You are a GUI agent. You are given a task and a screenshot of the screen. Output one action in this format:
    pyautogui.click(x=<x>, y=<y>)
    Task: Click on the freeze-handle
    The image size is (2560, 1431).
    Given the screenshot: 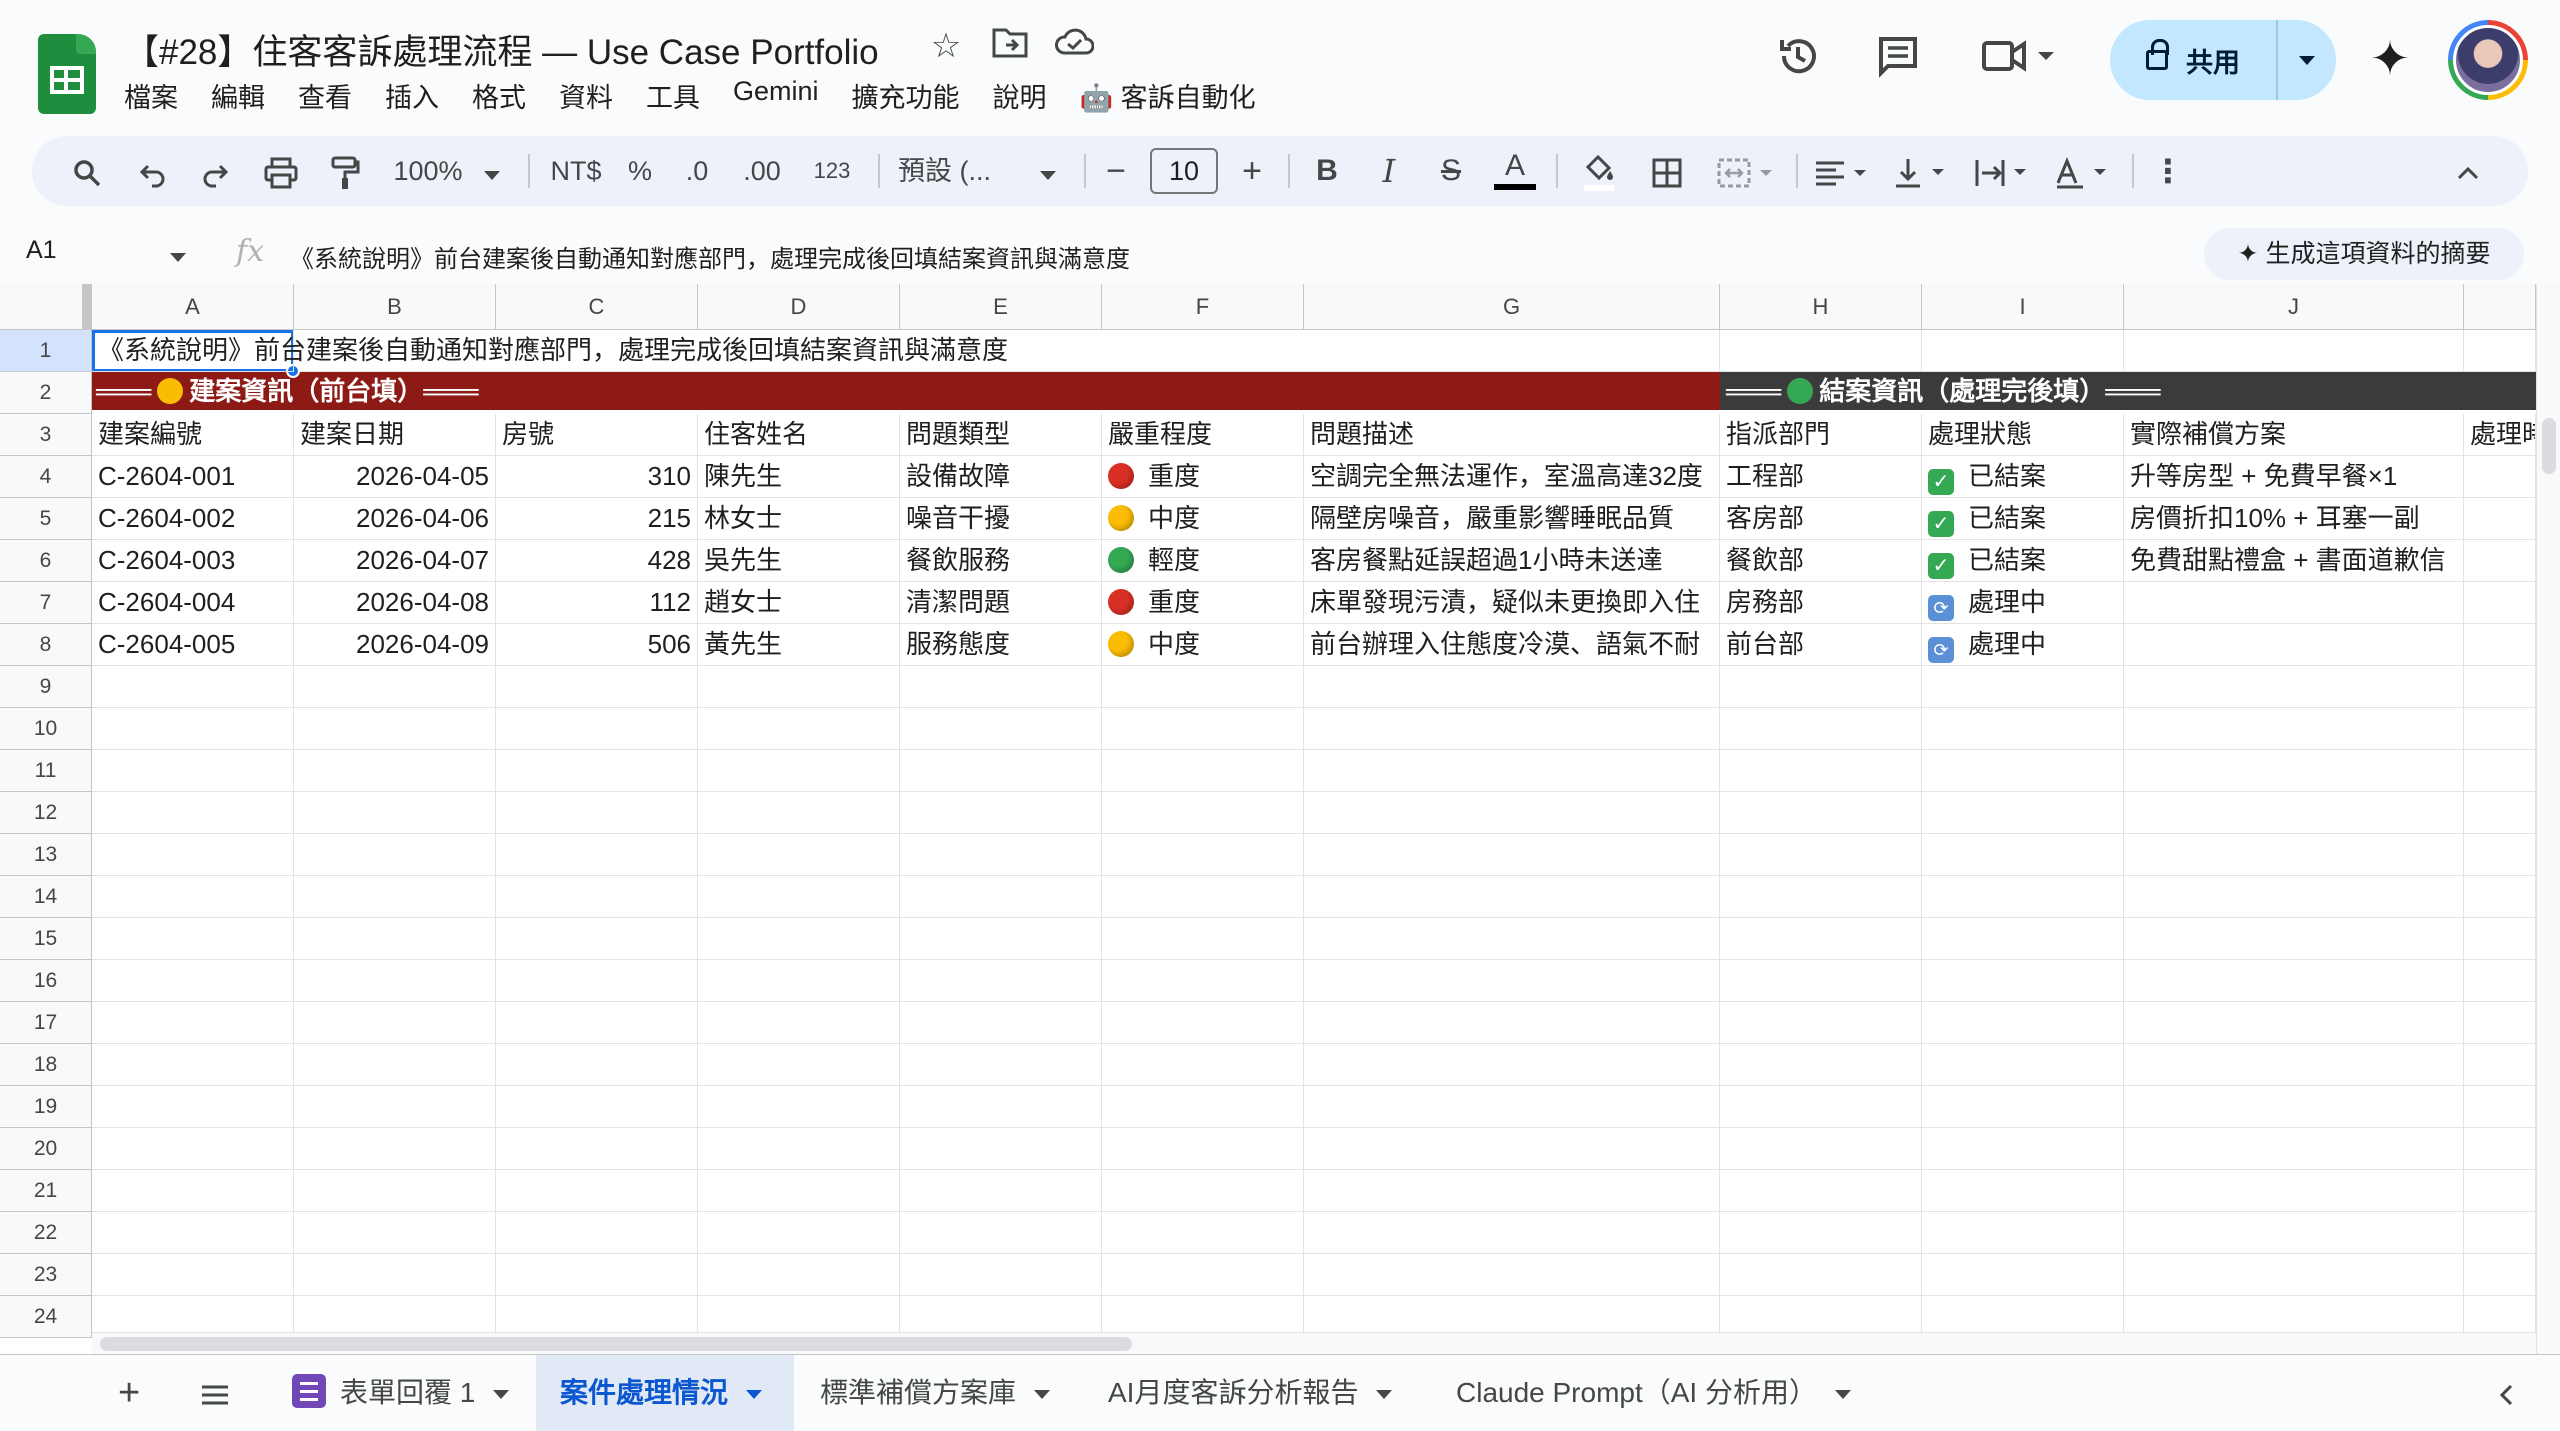 What is the action you would take?
    pyautogui.click(x=87, y=307)
    